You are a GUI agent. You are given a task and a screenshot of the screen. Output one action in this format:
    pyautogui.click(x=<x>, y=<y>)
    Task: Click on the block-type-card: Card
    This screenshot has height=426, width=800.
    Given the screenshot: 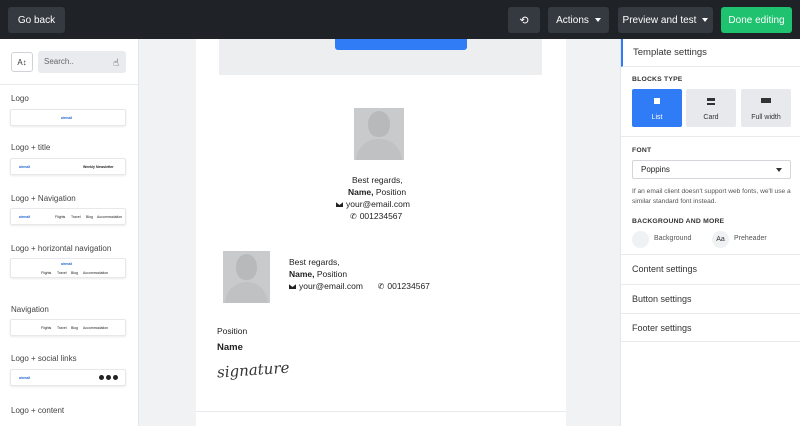 What is the action you would take?
    pyautogui.click(x=711, y=108)
    